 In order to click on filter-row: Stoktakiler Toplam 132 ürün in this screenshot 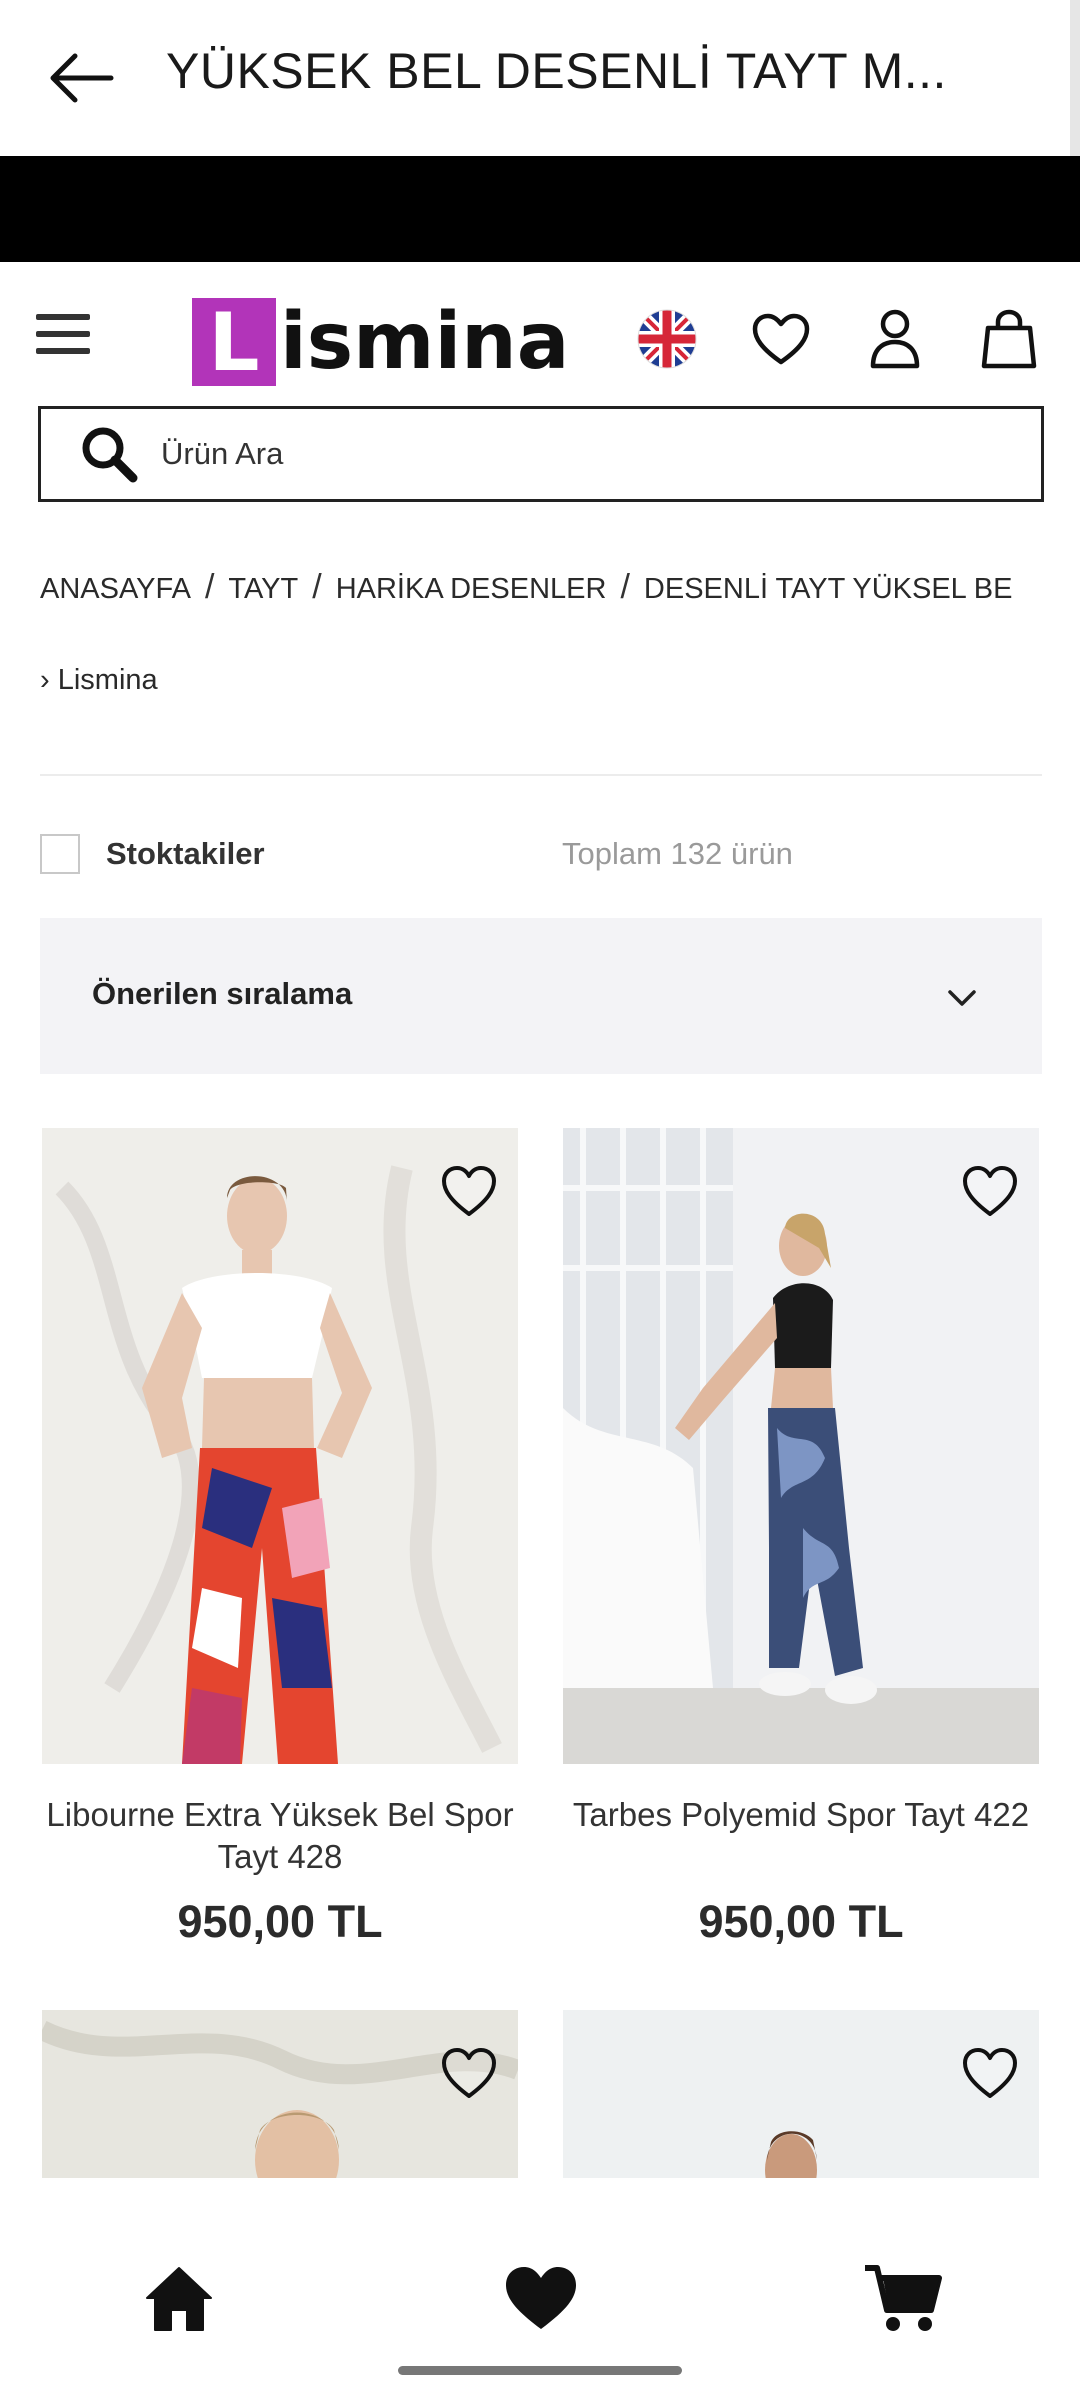, I will do `click(541, 855)`.